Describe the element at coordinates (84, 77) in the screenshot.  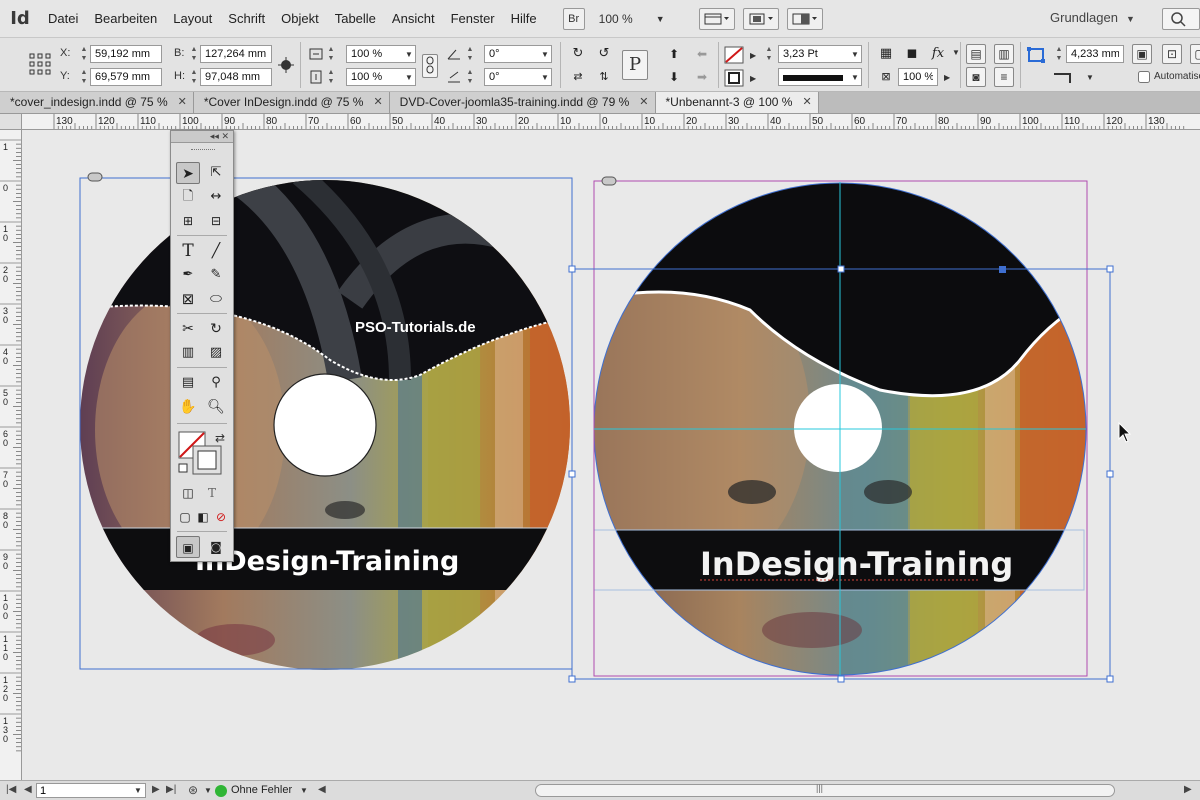
I see `y-stepper: ▲ ▼` at that location.